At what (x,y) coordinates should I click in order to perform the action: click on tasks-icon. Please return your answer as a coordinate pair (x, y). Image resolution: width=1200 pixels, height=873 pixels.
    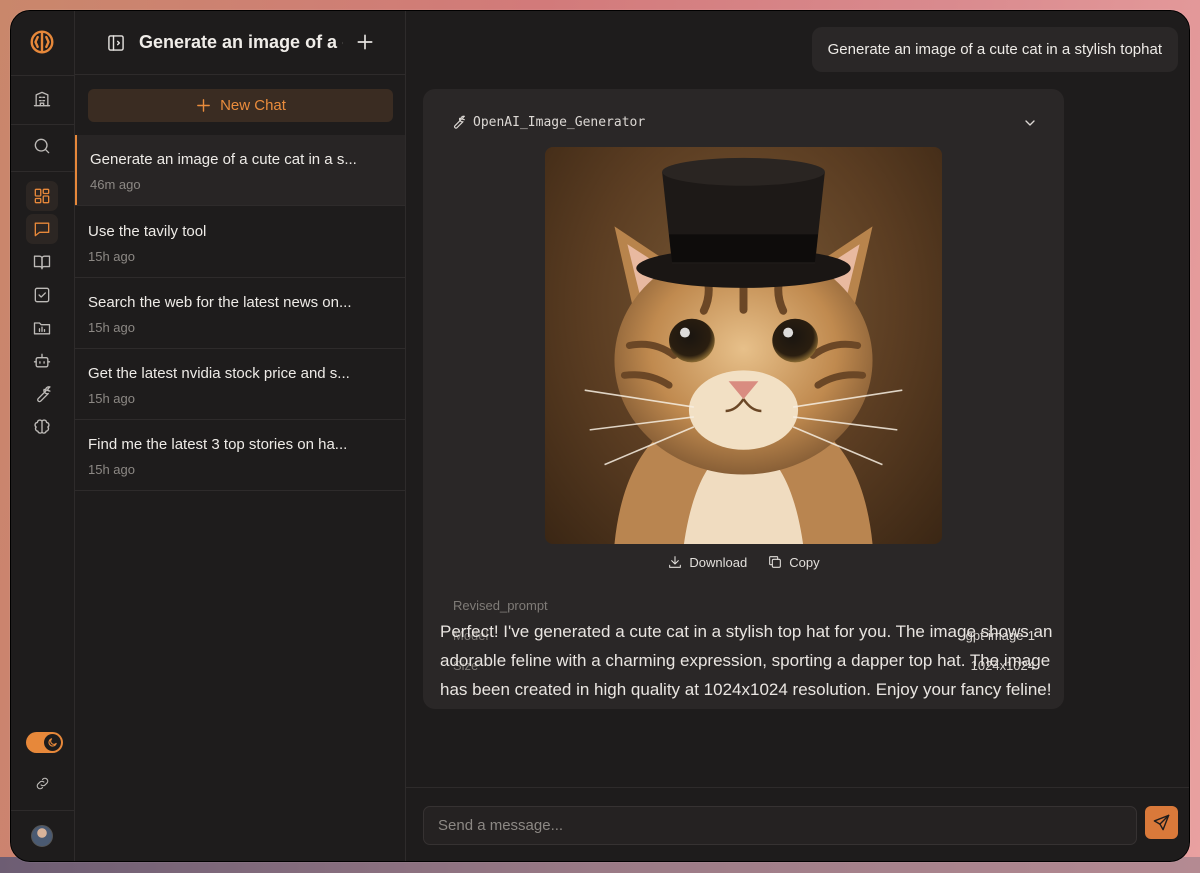
    Looking at the image, I should click on (42, 295).